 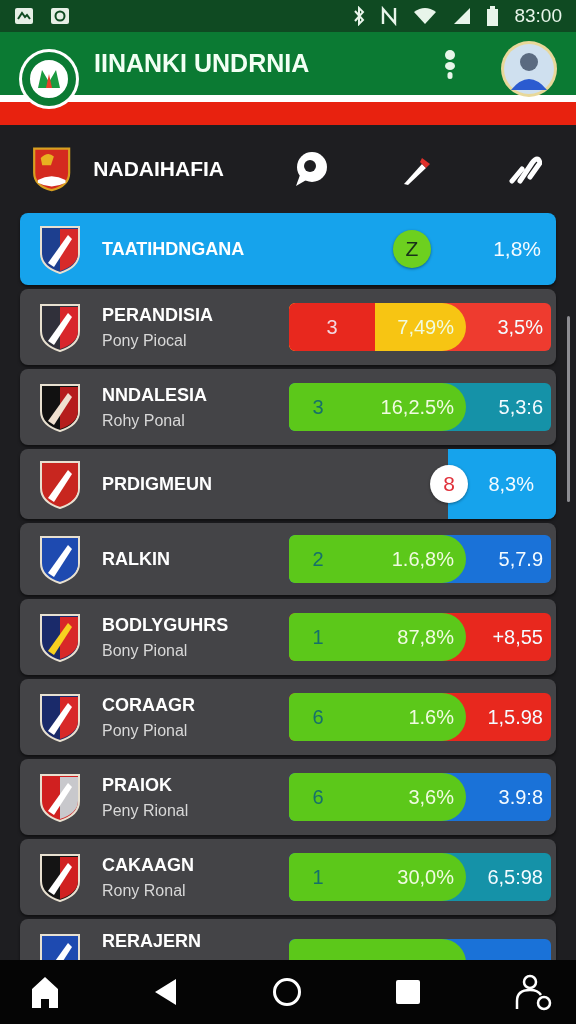 What do you see at coordinates (431, 717) in the screenshot?
I see `percent-text: 1.6%` at bounding box center [431, 717].